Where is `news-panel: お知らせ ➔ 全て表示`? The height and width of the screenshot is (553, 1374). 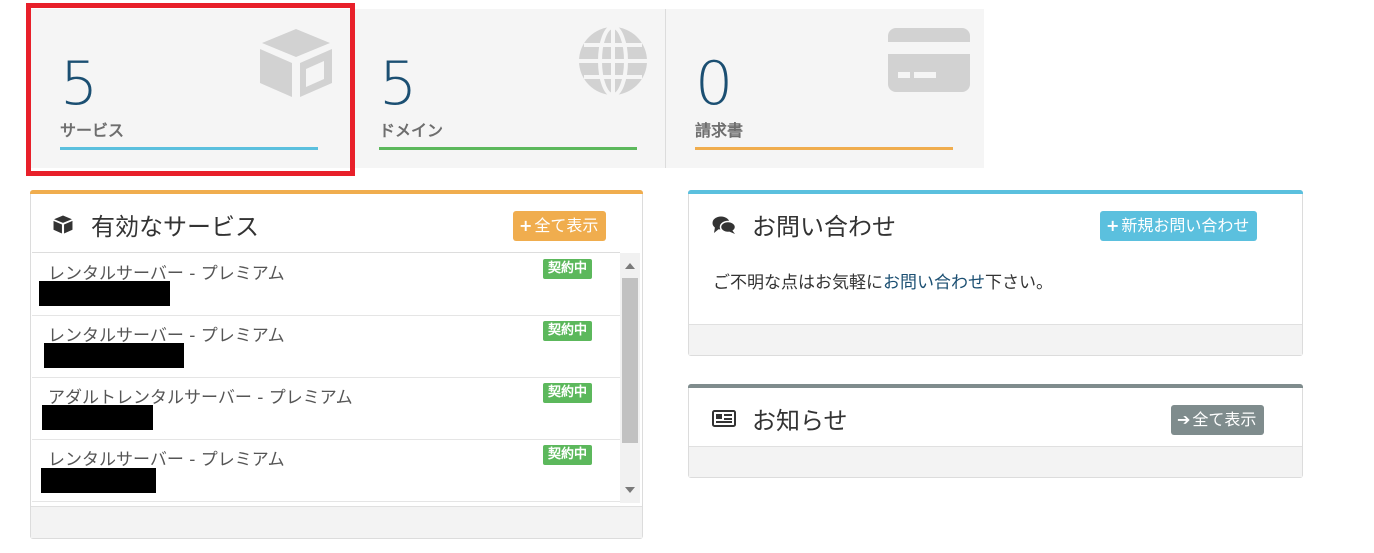 news-panel: お知らせ ➔ 全て表示 is located at coordinates (995, 431).